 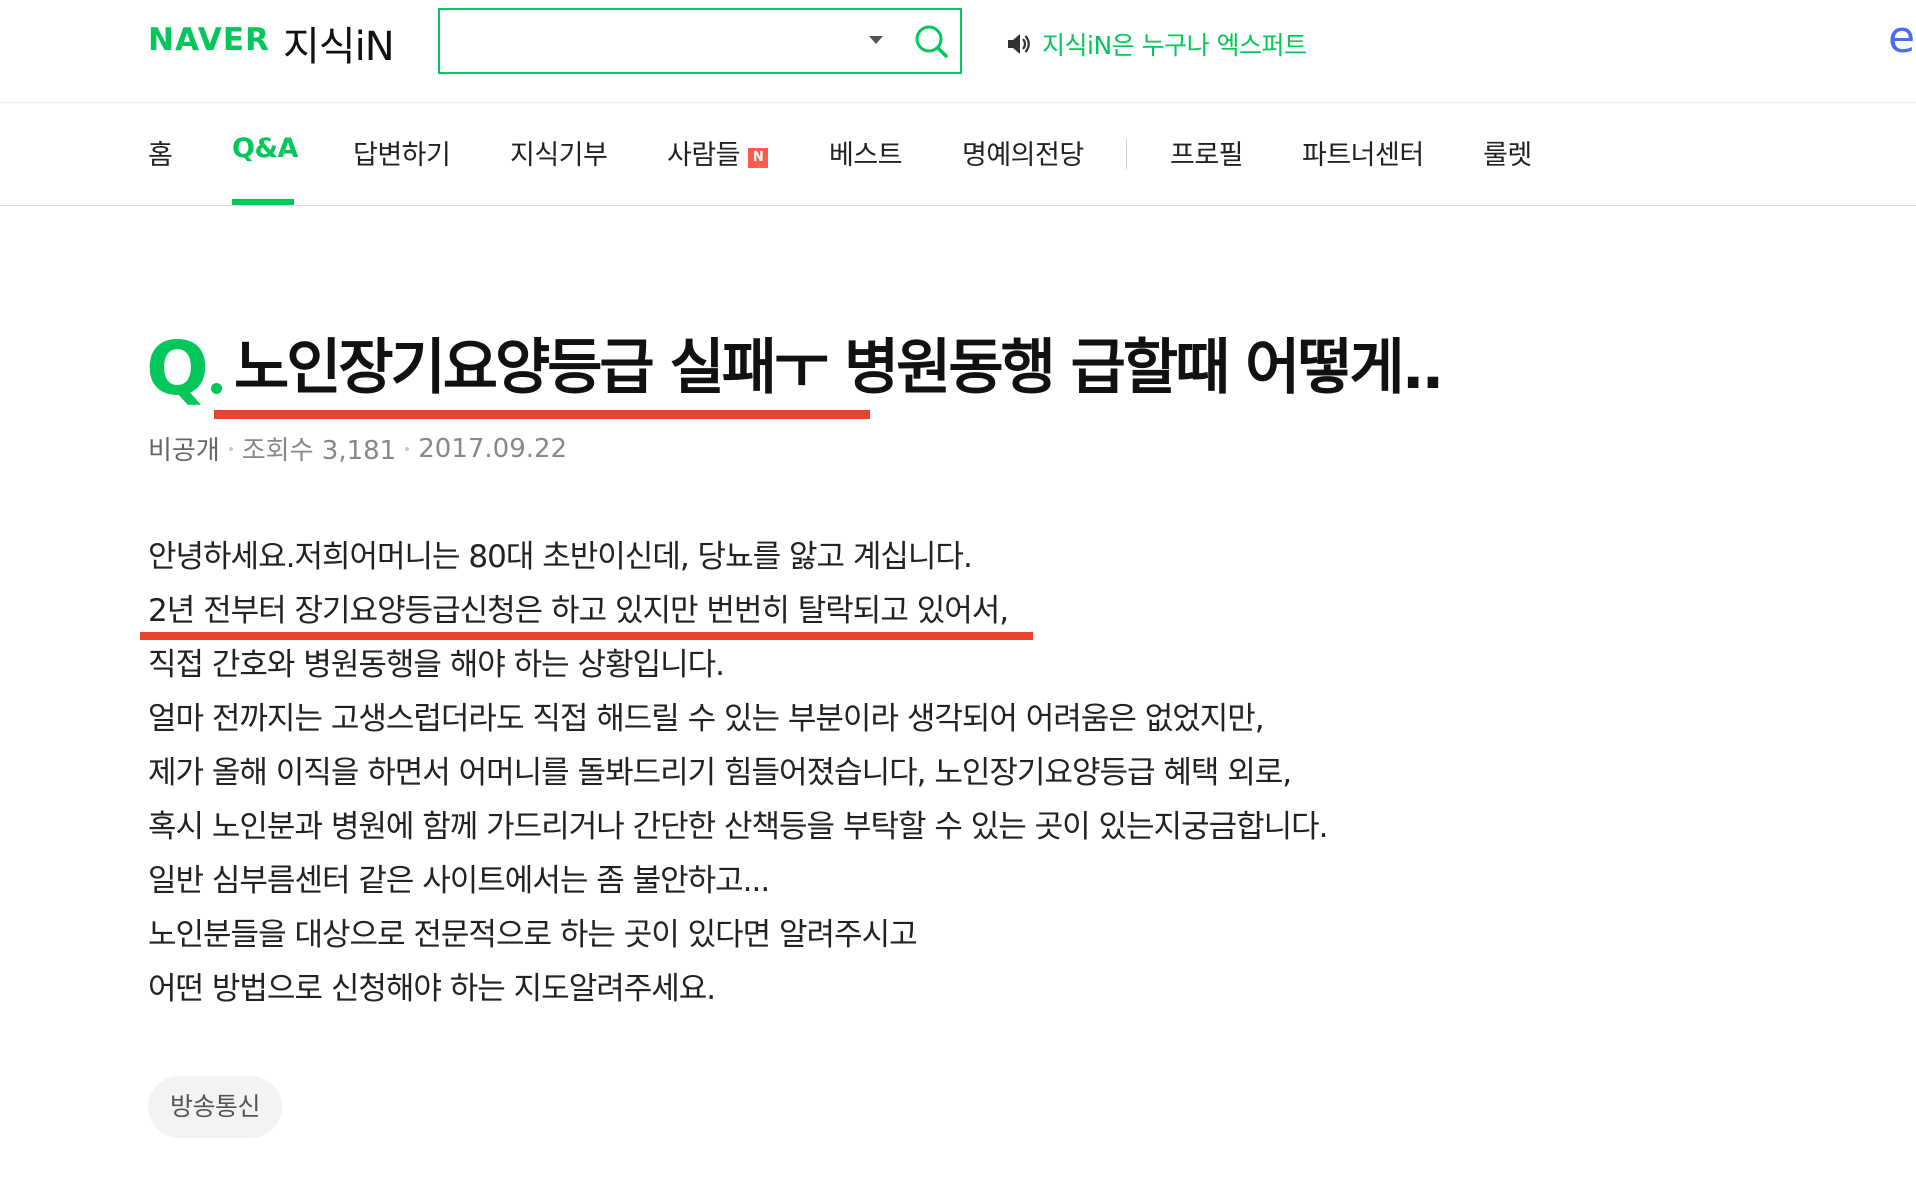 What do you see at coordinates (560, 557) in the screenshot?
I see `body-line: 안녕하세요.저희어머니는 80대 초반이신데, 당뇨를 앓고 계십니다.` at bounding box center [560, 557].